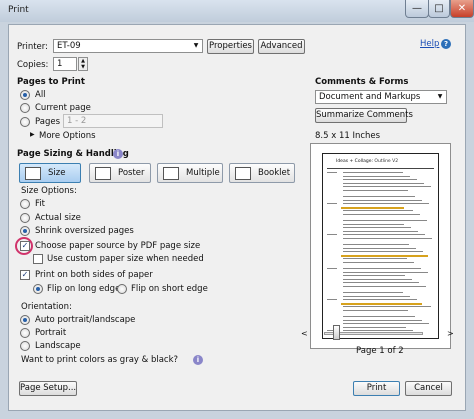  I want to click on poster-icon, so click(103, 173).